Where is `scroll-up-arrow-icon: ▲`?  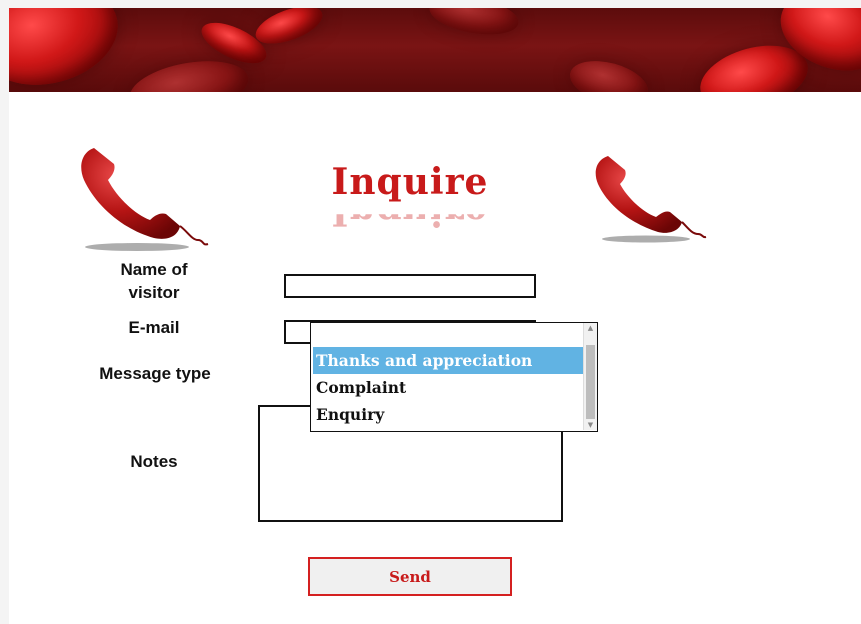 scroll-up-arrow-icon: ▲ is located at coordinates (590, 328).